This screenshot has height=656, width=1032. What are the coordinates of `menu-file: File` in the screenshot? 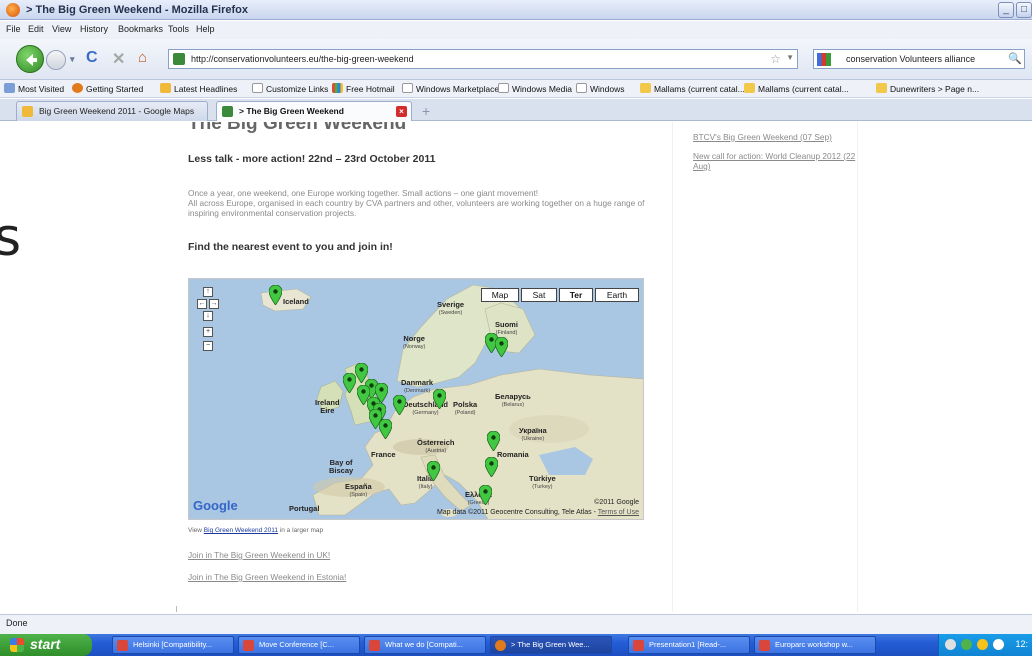 It's located at (13, 29).